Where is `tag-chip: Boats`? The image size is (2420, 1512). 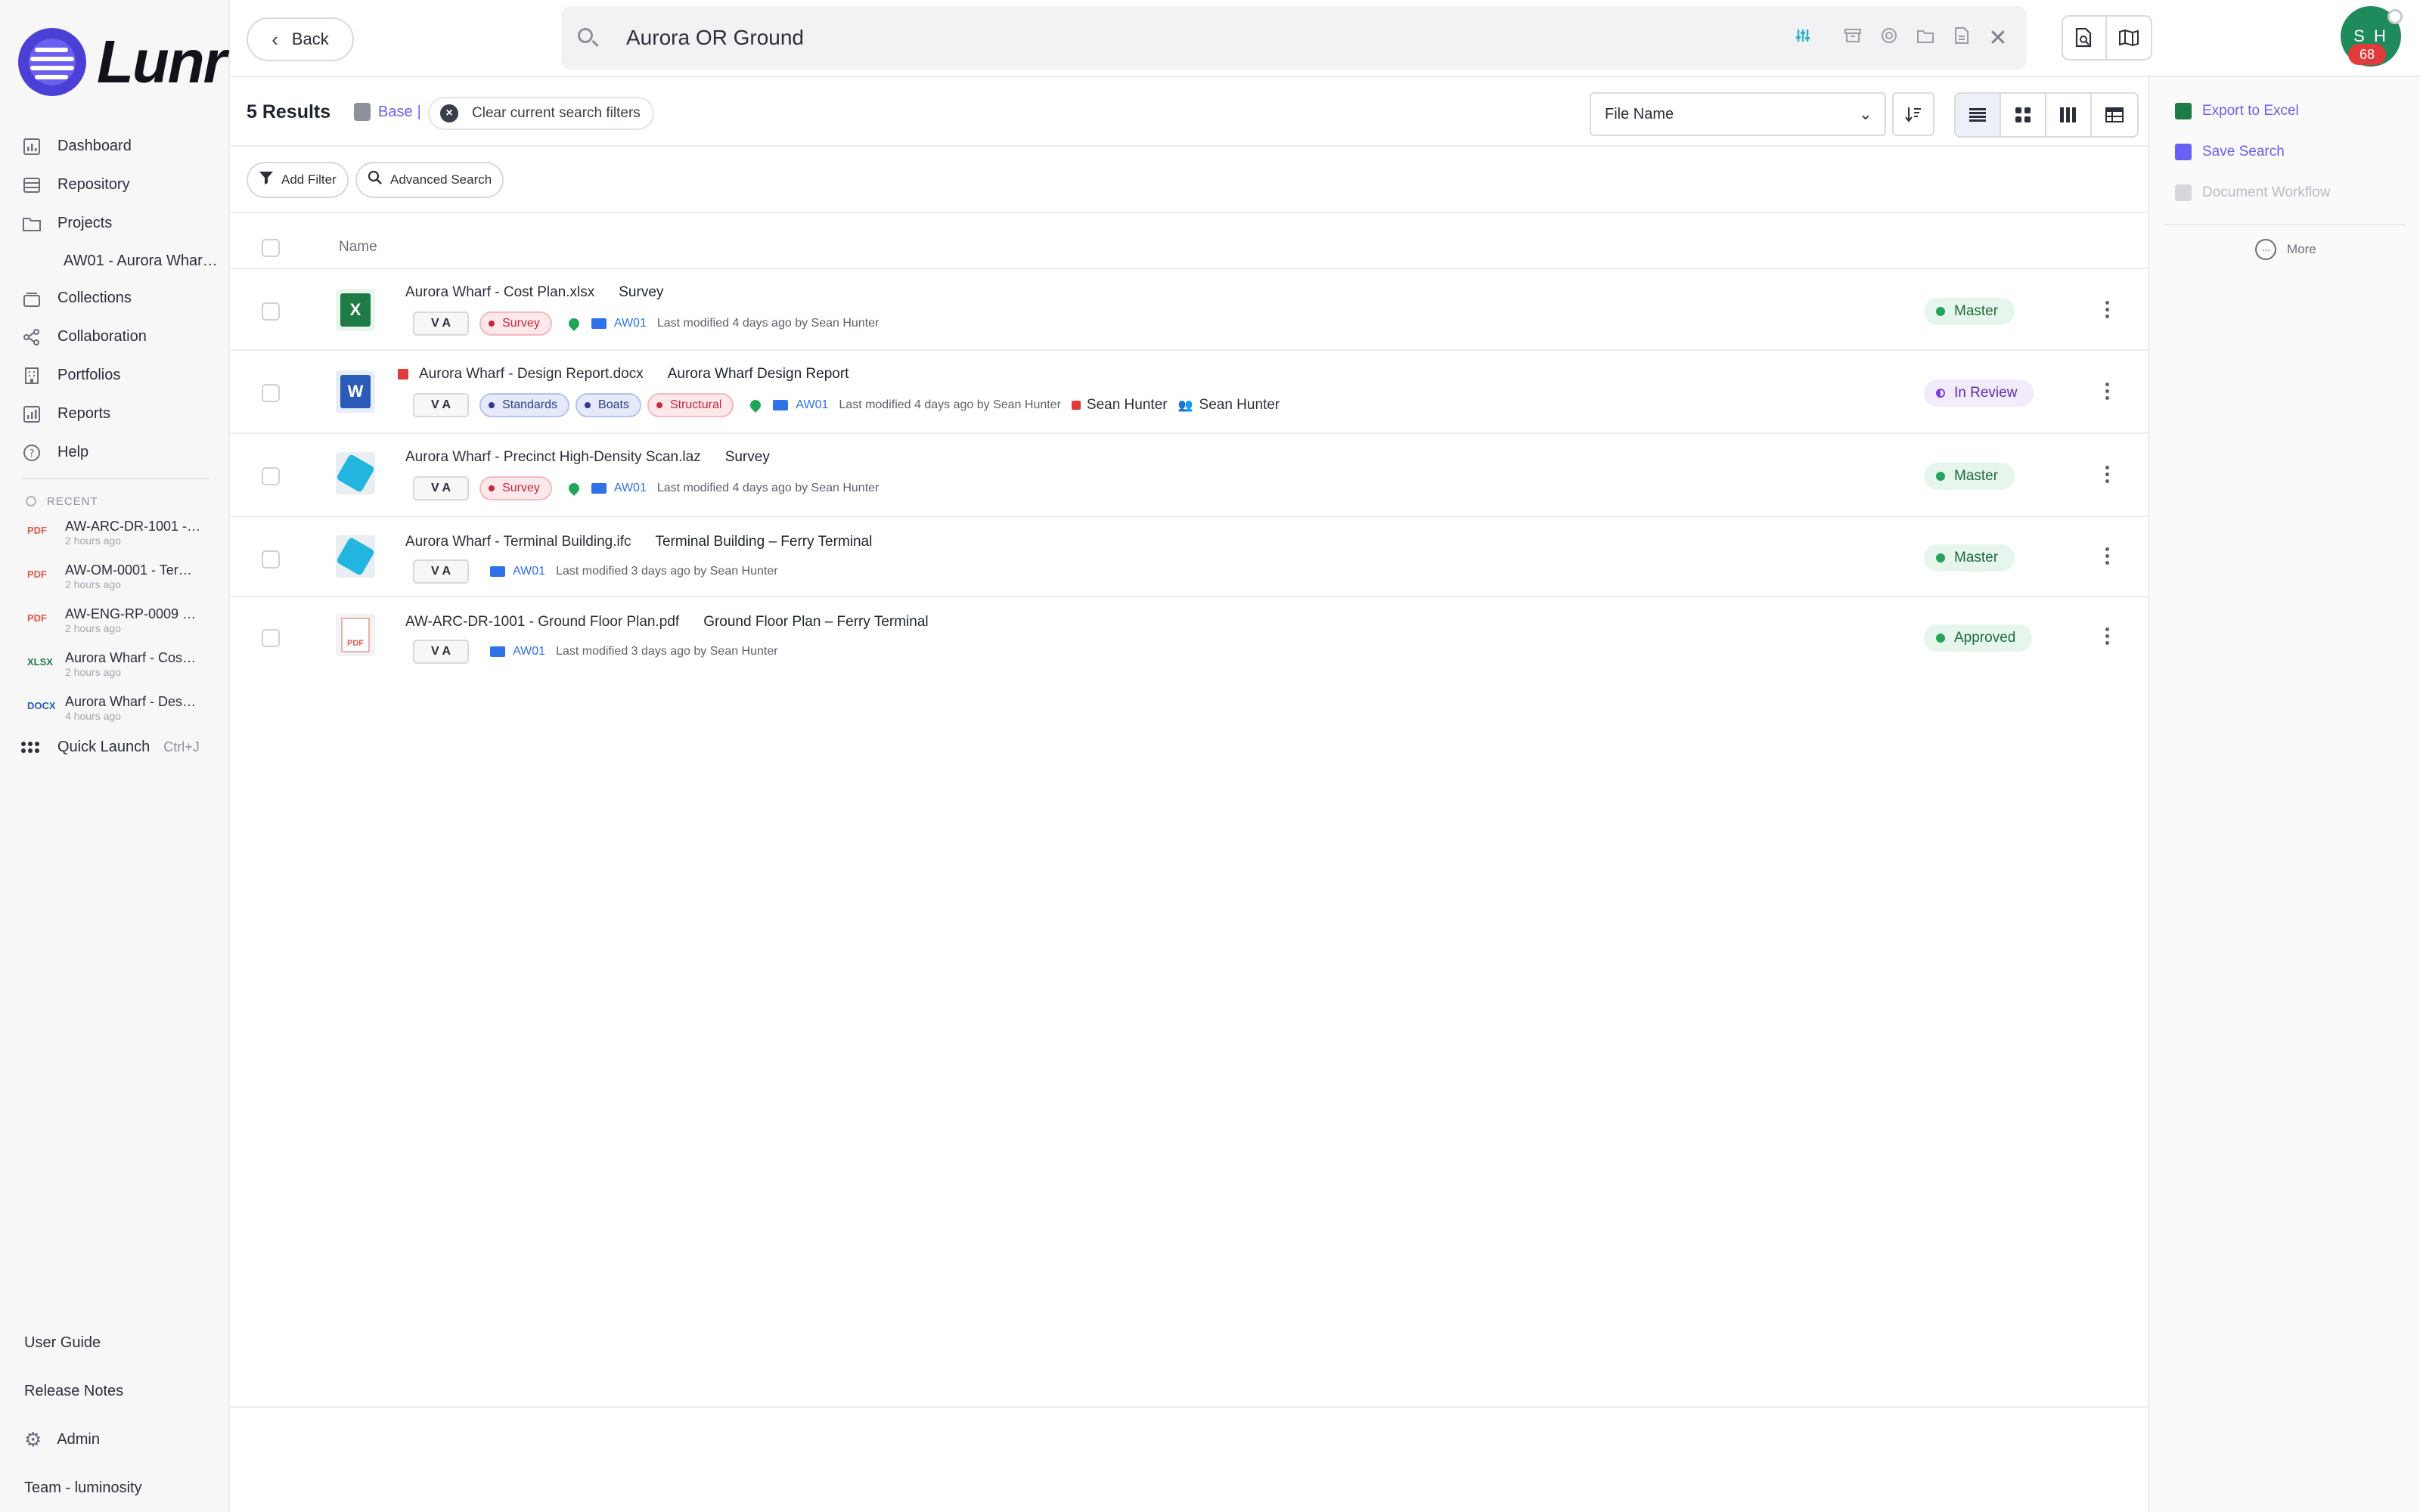 tag-chip: Boats is located at coordinates (608, 405).